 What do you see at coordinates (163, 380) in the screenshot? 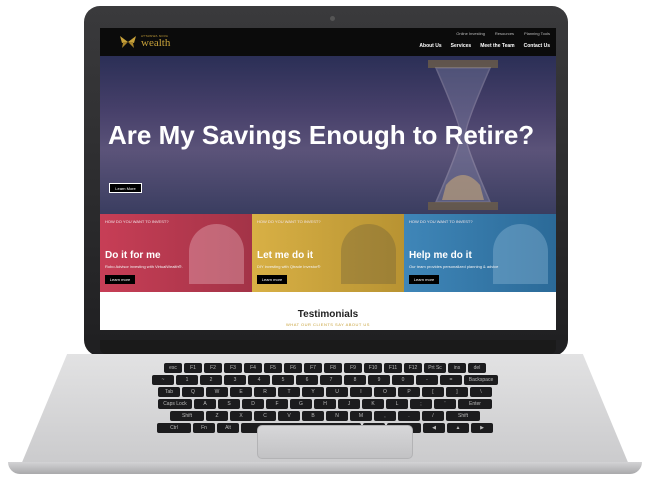
I see `keyboard-key: ~` at bounding box center [163, 380].